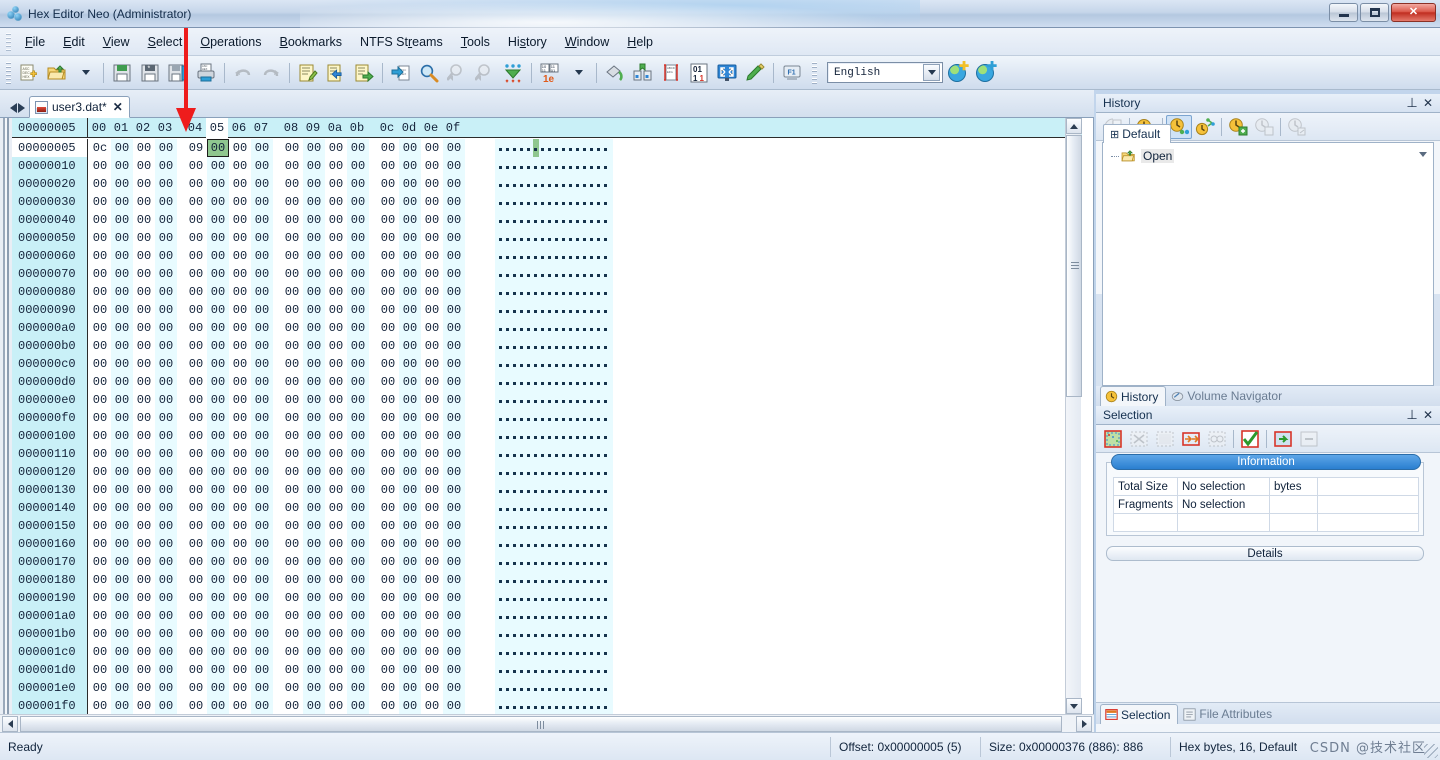 The width and height of the screenshot is (1440, 760). I want to click on dock-tab-file-attributes: File Attributes, so click(1229, 714).